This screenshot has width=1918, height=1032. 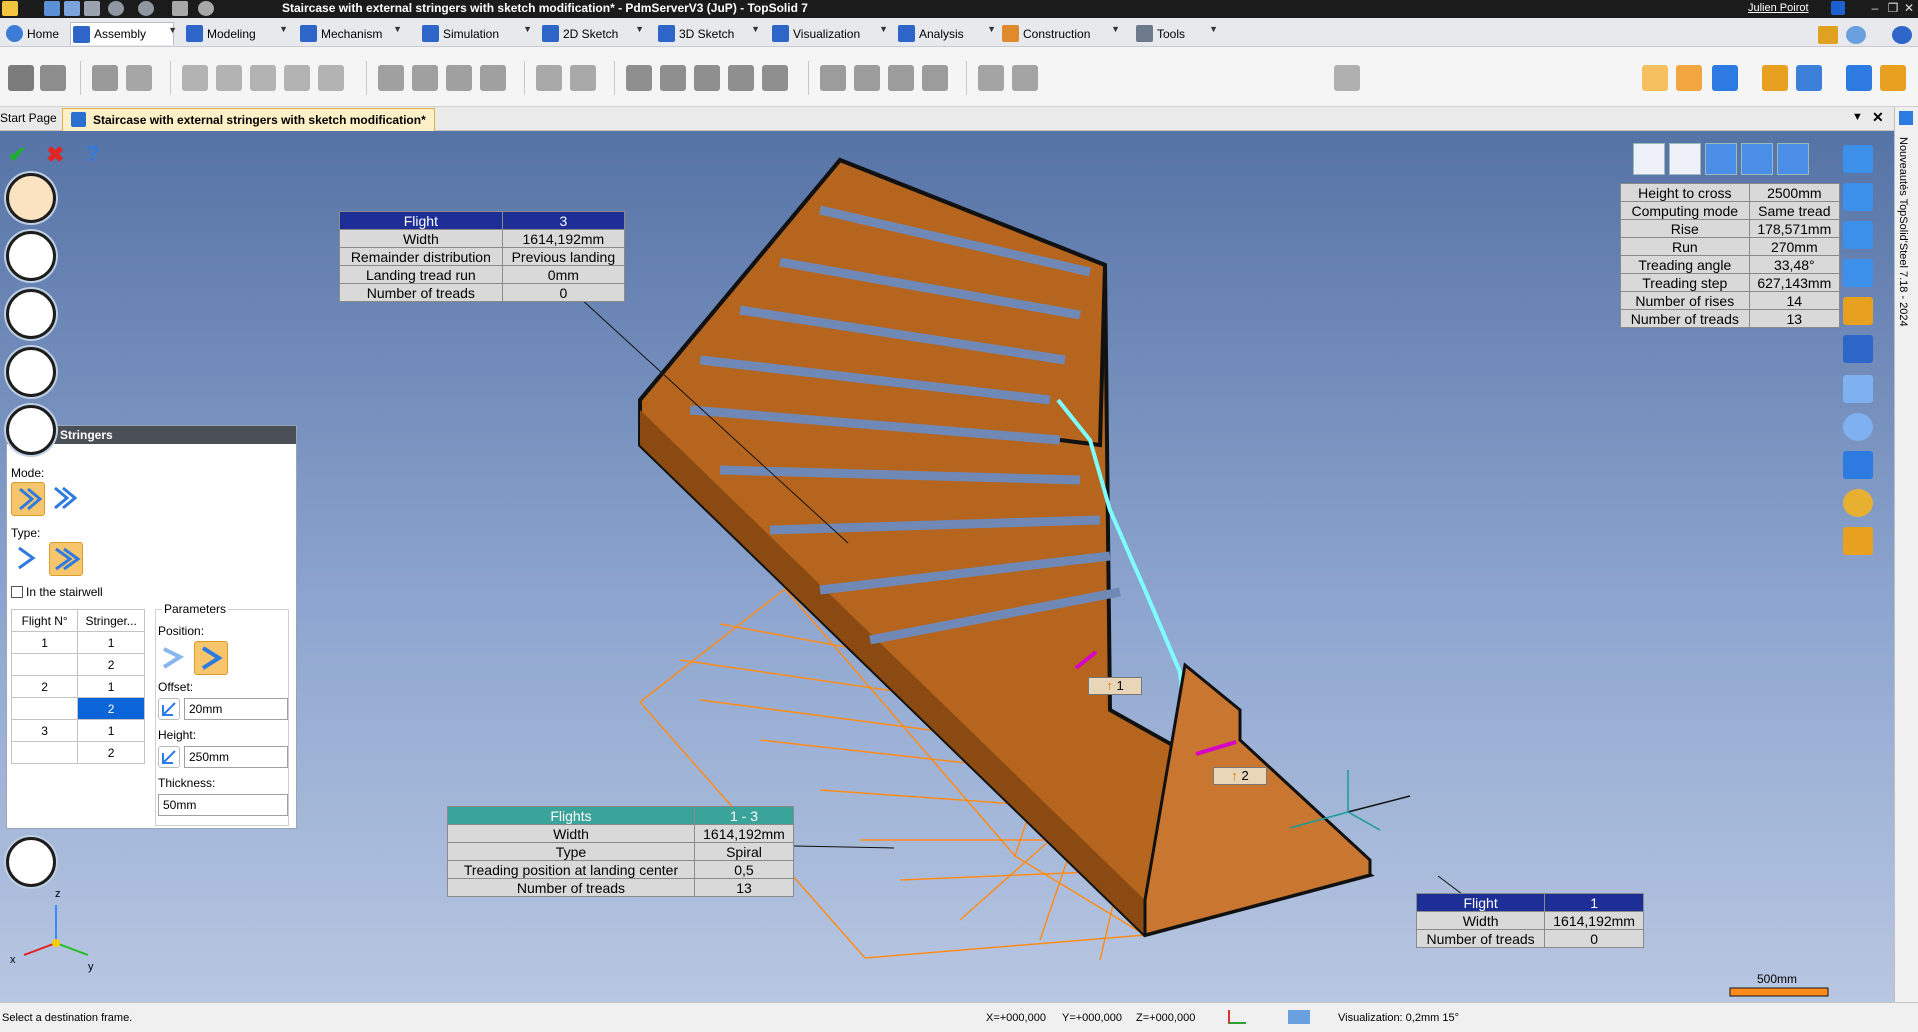 I want to click on zoom-window-icon, so click(x=1858, y=389).